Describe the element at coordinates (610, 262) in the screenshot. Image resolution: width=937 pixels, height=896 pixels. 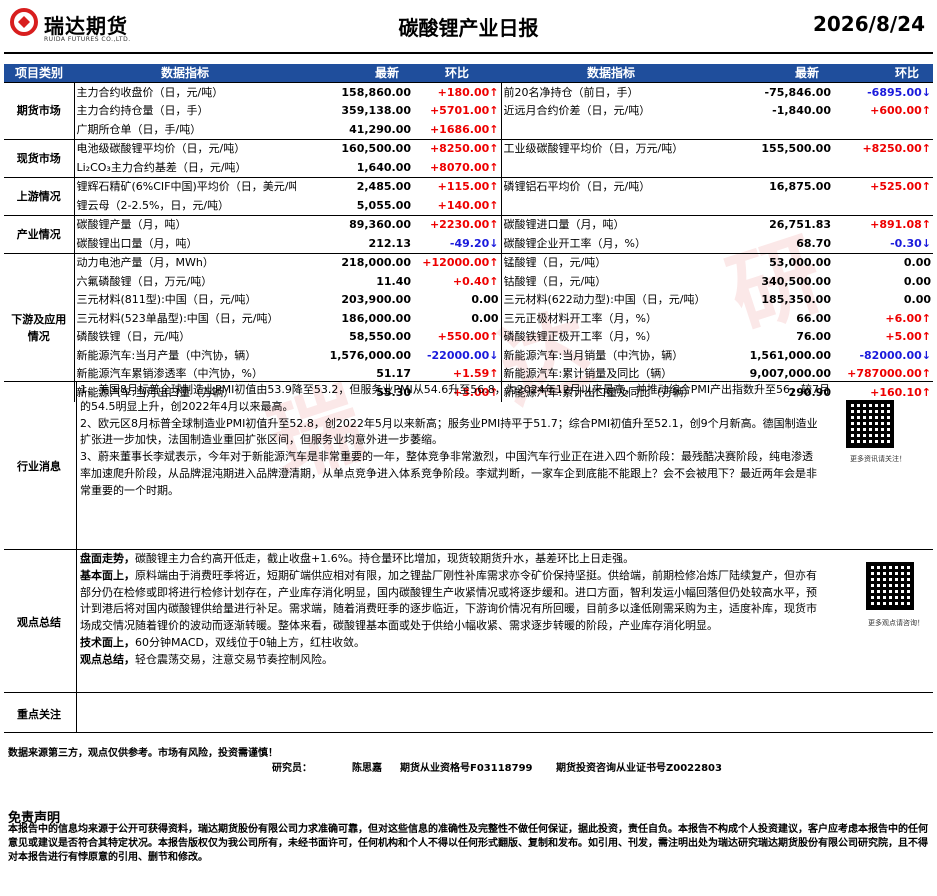
I see `indicator-right-cell: 锰酸锂（日，元/吨）` at that location.